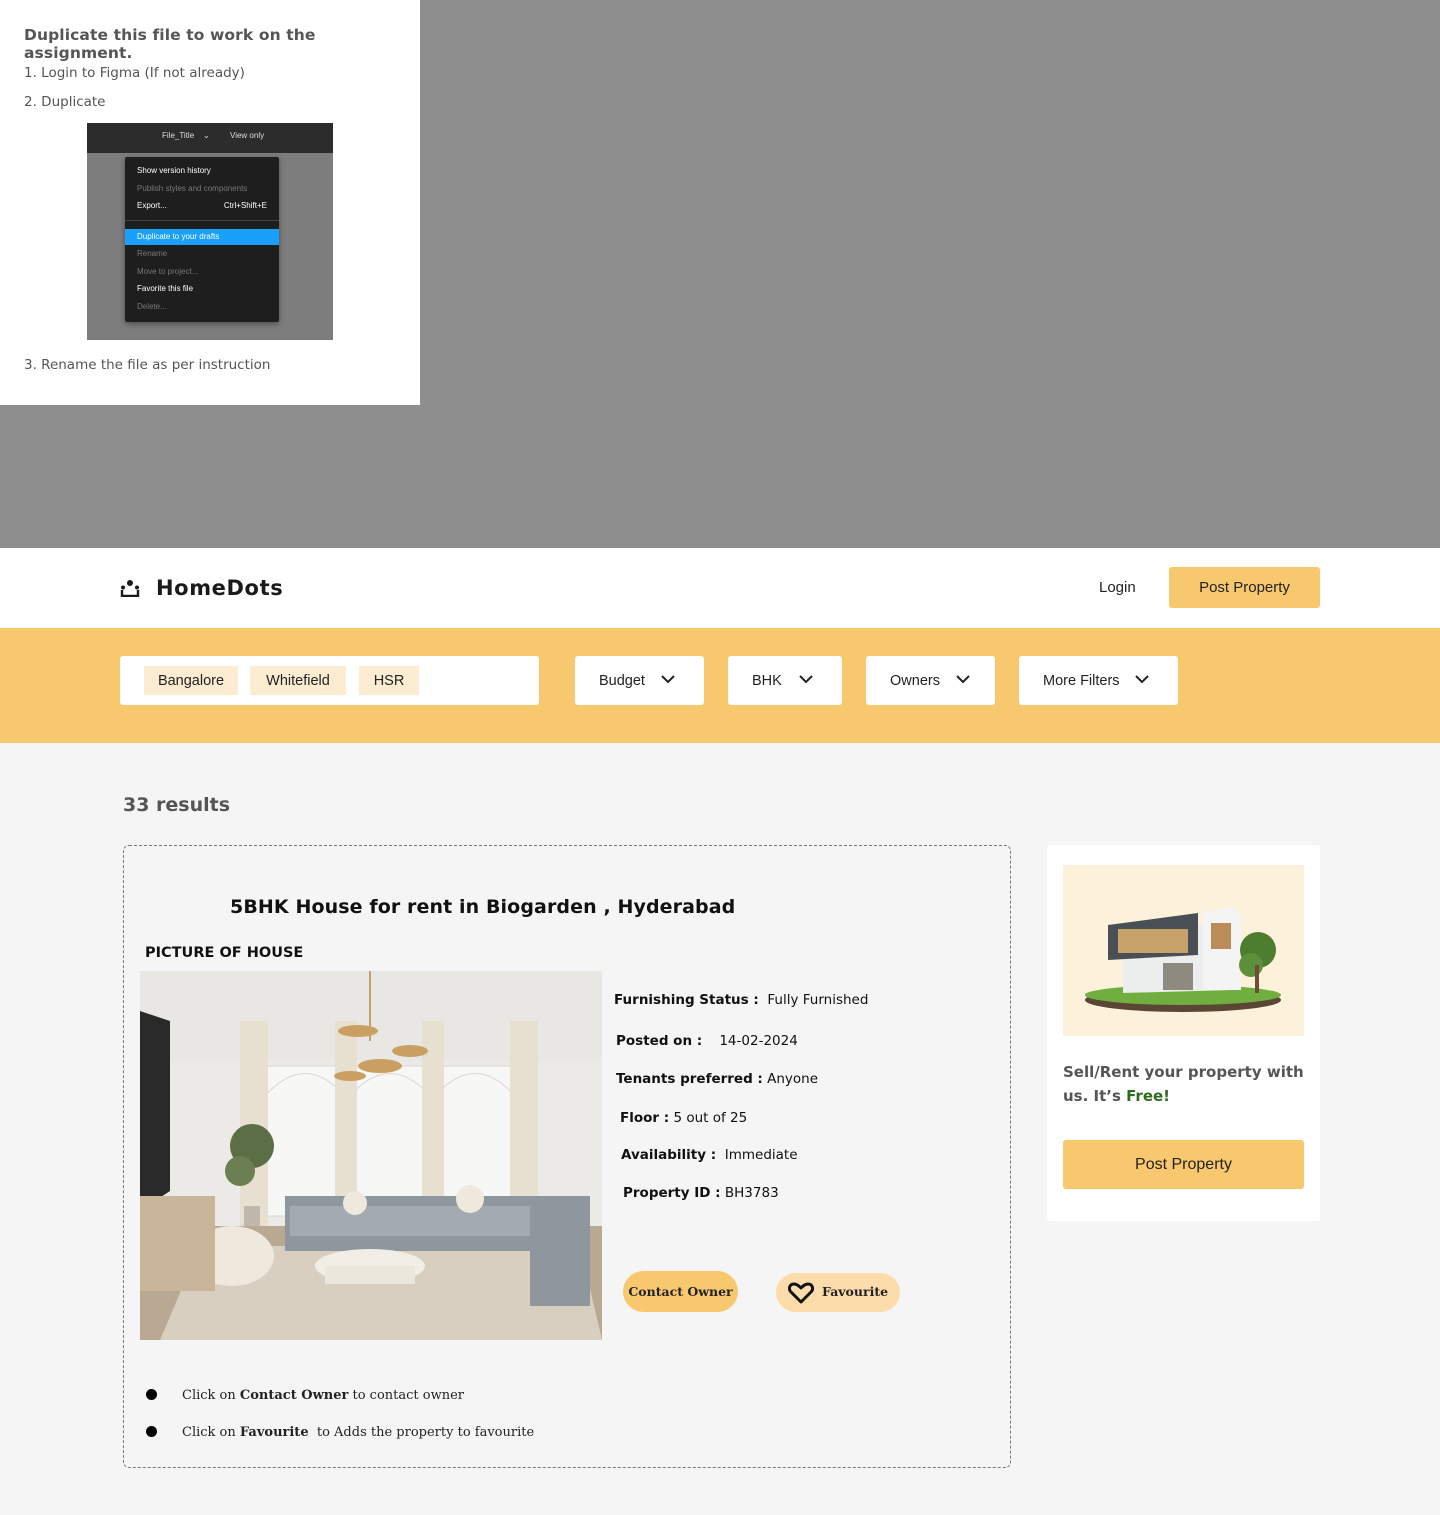 This screenshot has height=1515, width=1440. What do you see at coordinates (710, 1118) in the screenshot?
I see `floor-value: 5 out of 25` at bounding box center [710, 1118].